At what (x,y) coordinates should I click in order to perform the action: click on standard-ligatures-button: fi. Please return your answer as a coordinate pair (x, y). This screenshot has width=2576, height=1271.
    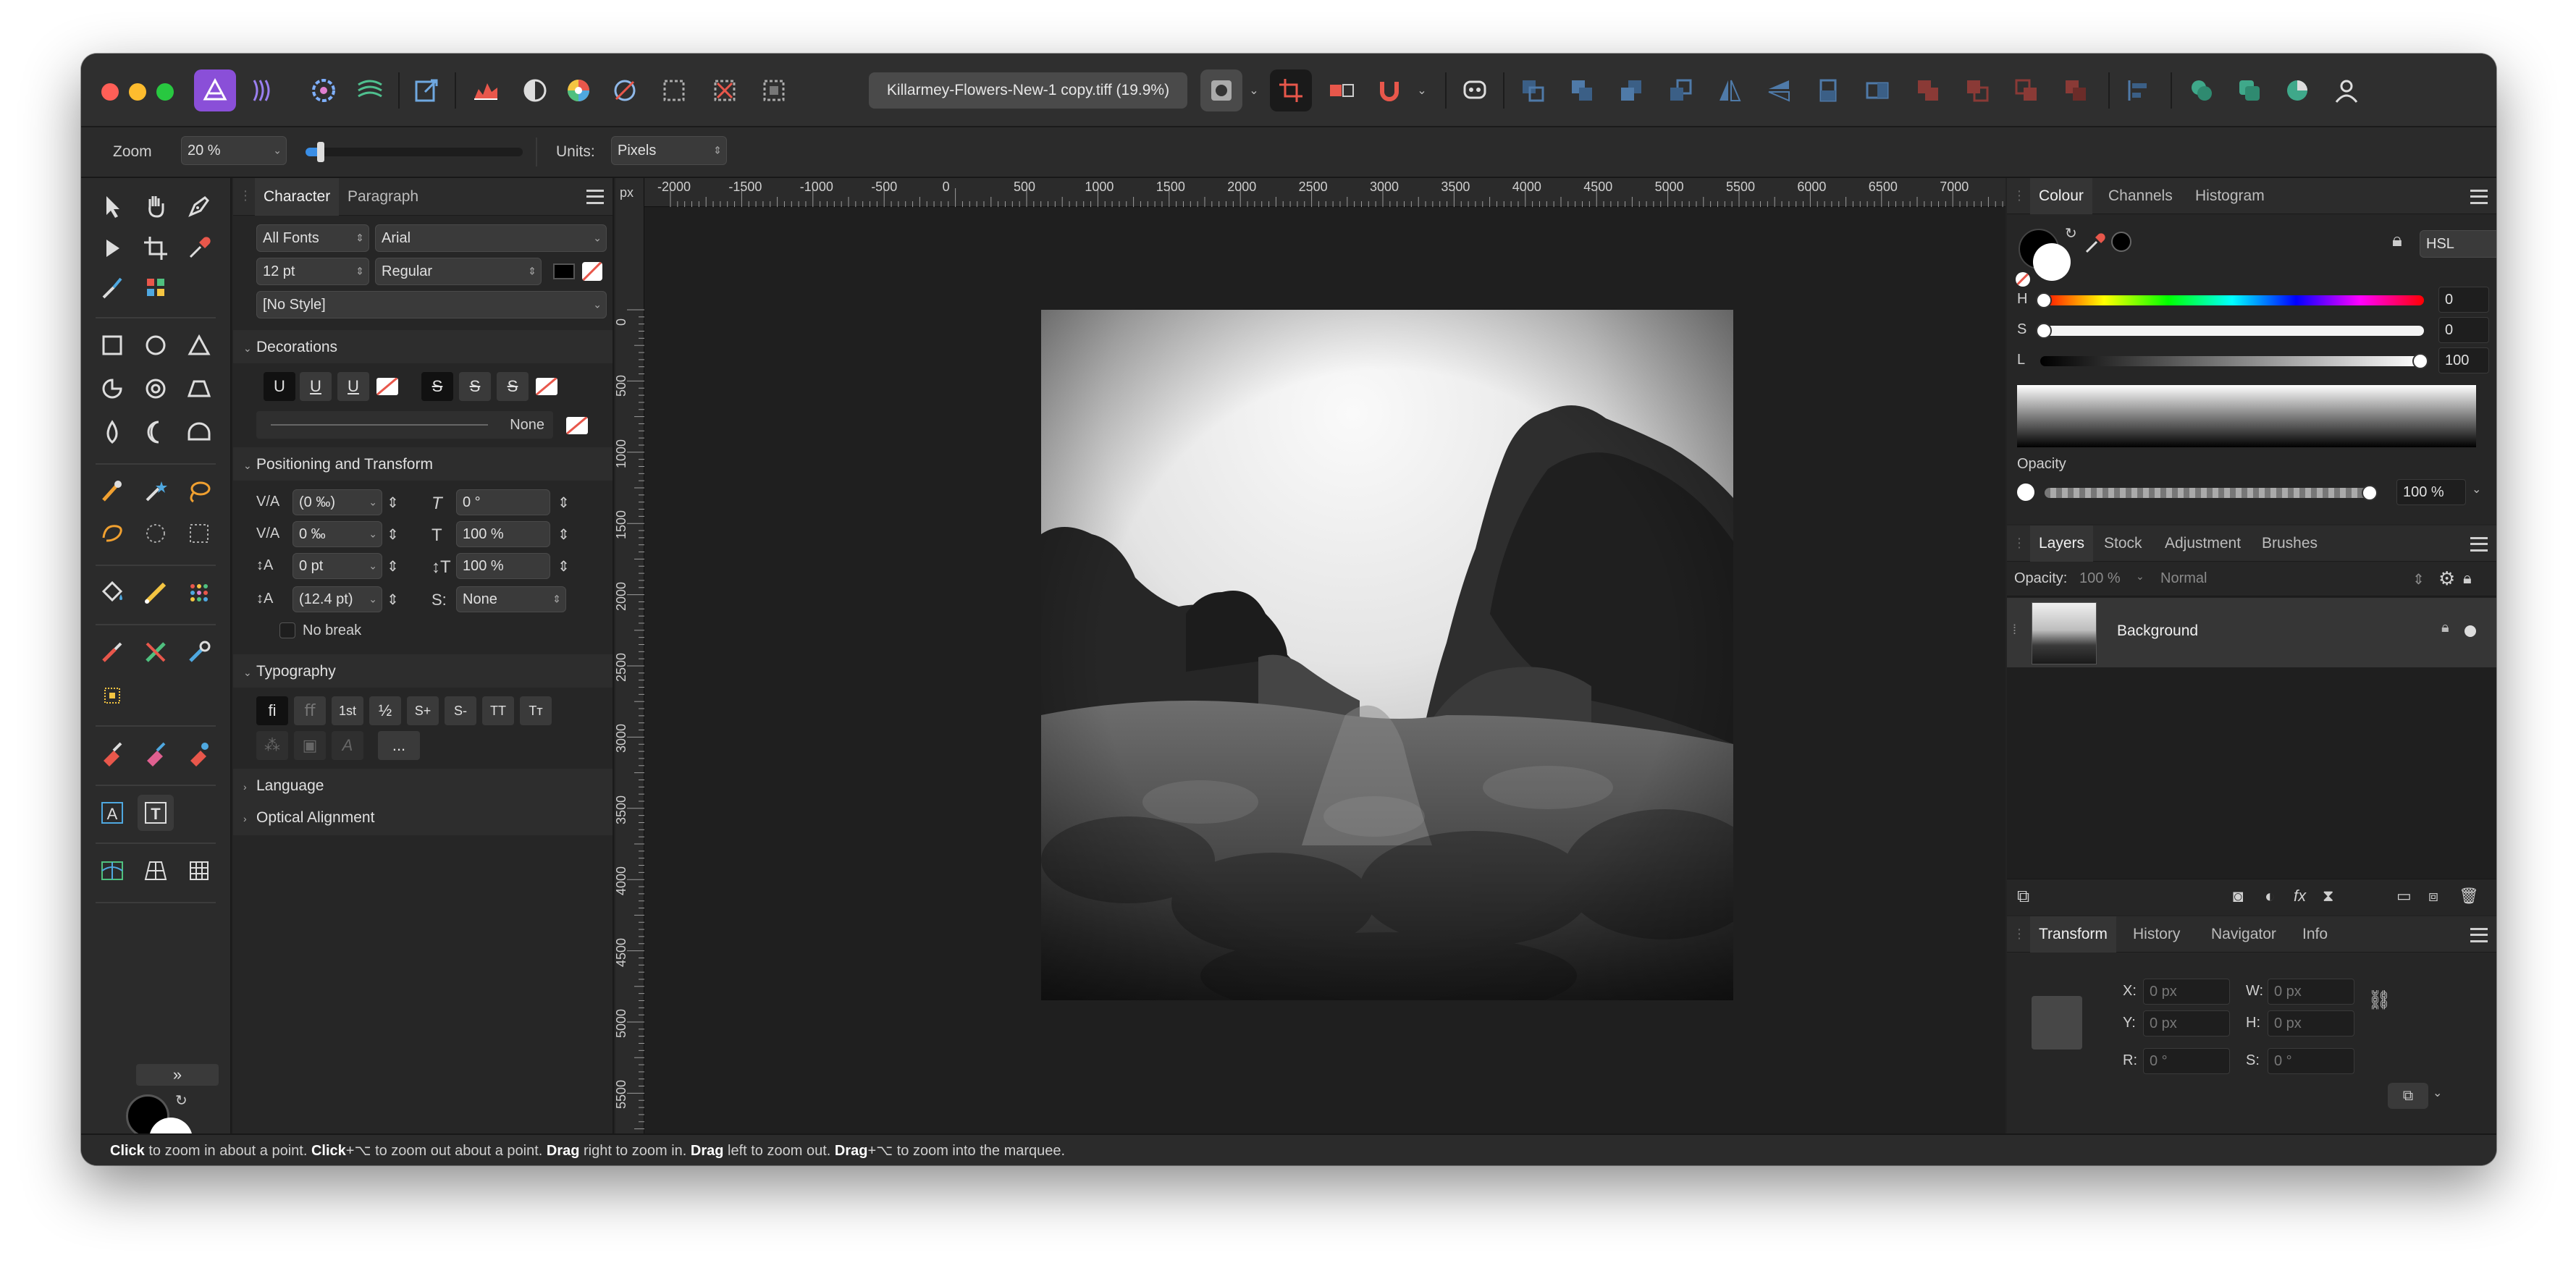
    Looking at the image, I should click on (272, 710).